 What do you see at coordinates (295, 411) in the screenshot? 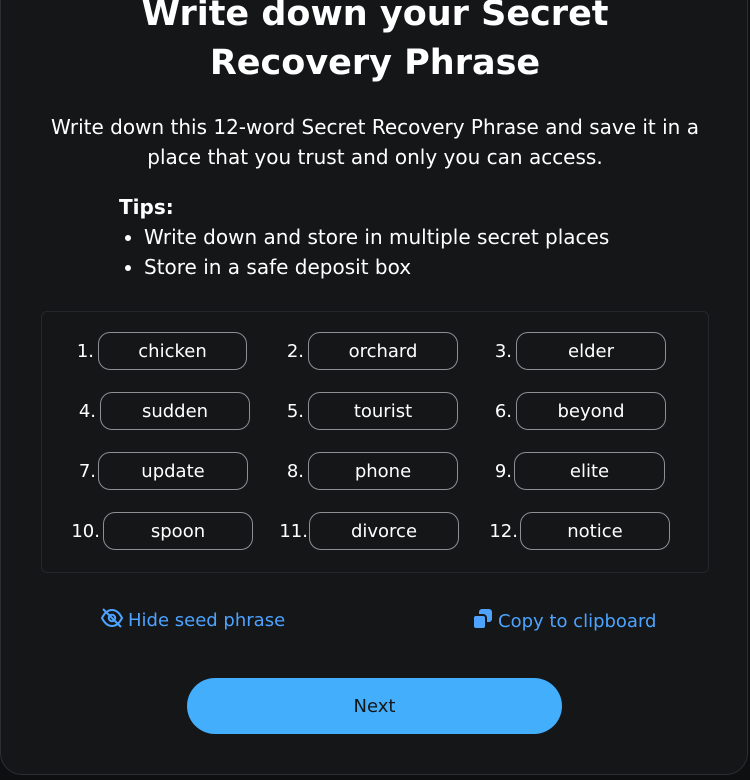
I see `seed-word-number: 5.` at bounding box center [295, 411].